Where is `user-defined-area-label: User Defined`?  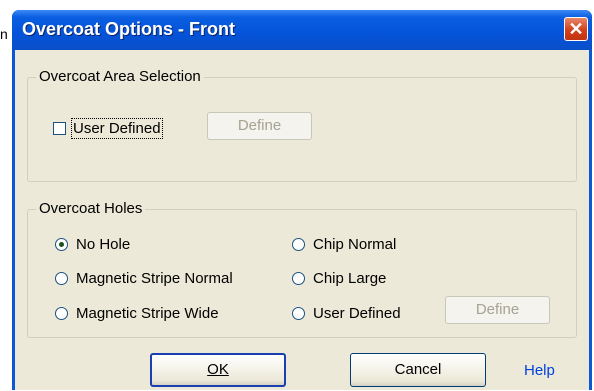 user-defined-area-label: User Defined is located at coordinates (117, 128).